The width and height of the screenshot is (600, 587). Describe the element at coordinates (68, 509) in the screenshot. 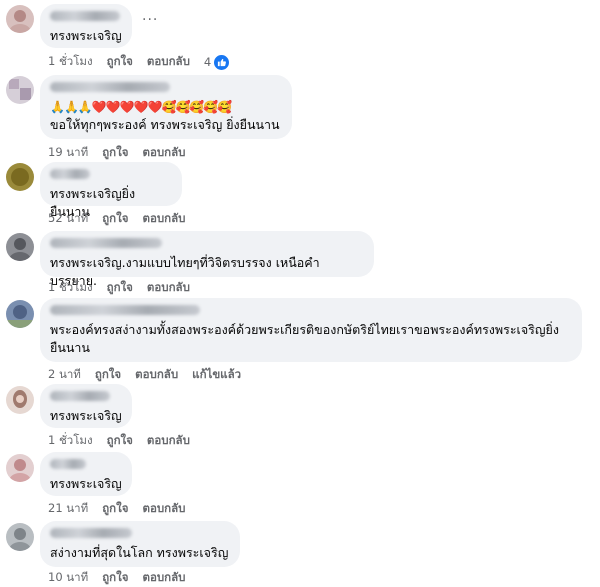

I see `comment-time: 21 นาที` at that location.